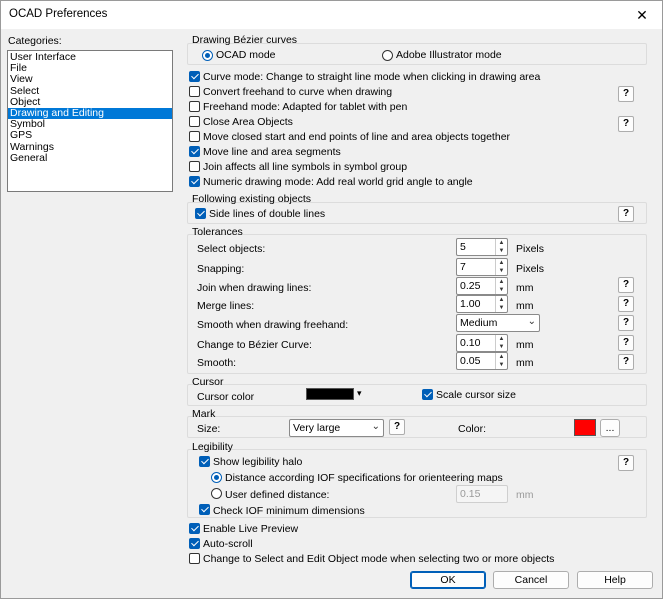 The height and width of the screenshot is (599, 663). Describe the element at coordinates (498, 323) in the screenshot. I see `smooth-freehand-dropdown: Medium ⌄` at that location.